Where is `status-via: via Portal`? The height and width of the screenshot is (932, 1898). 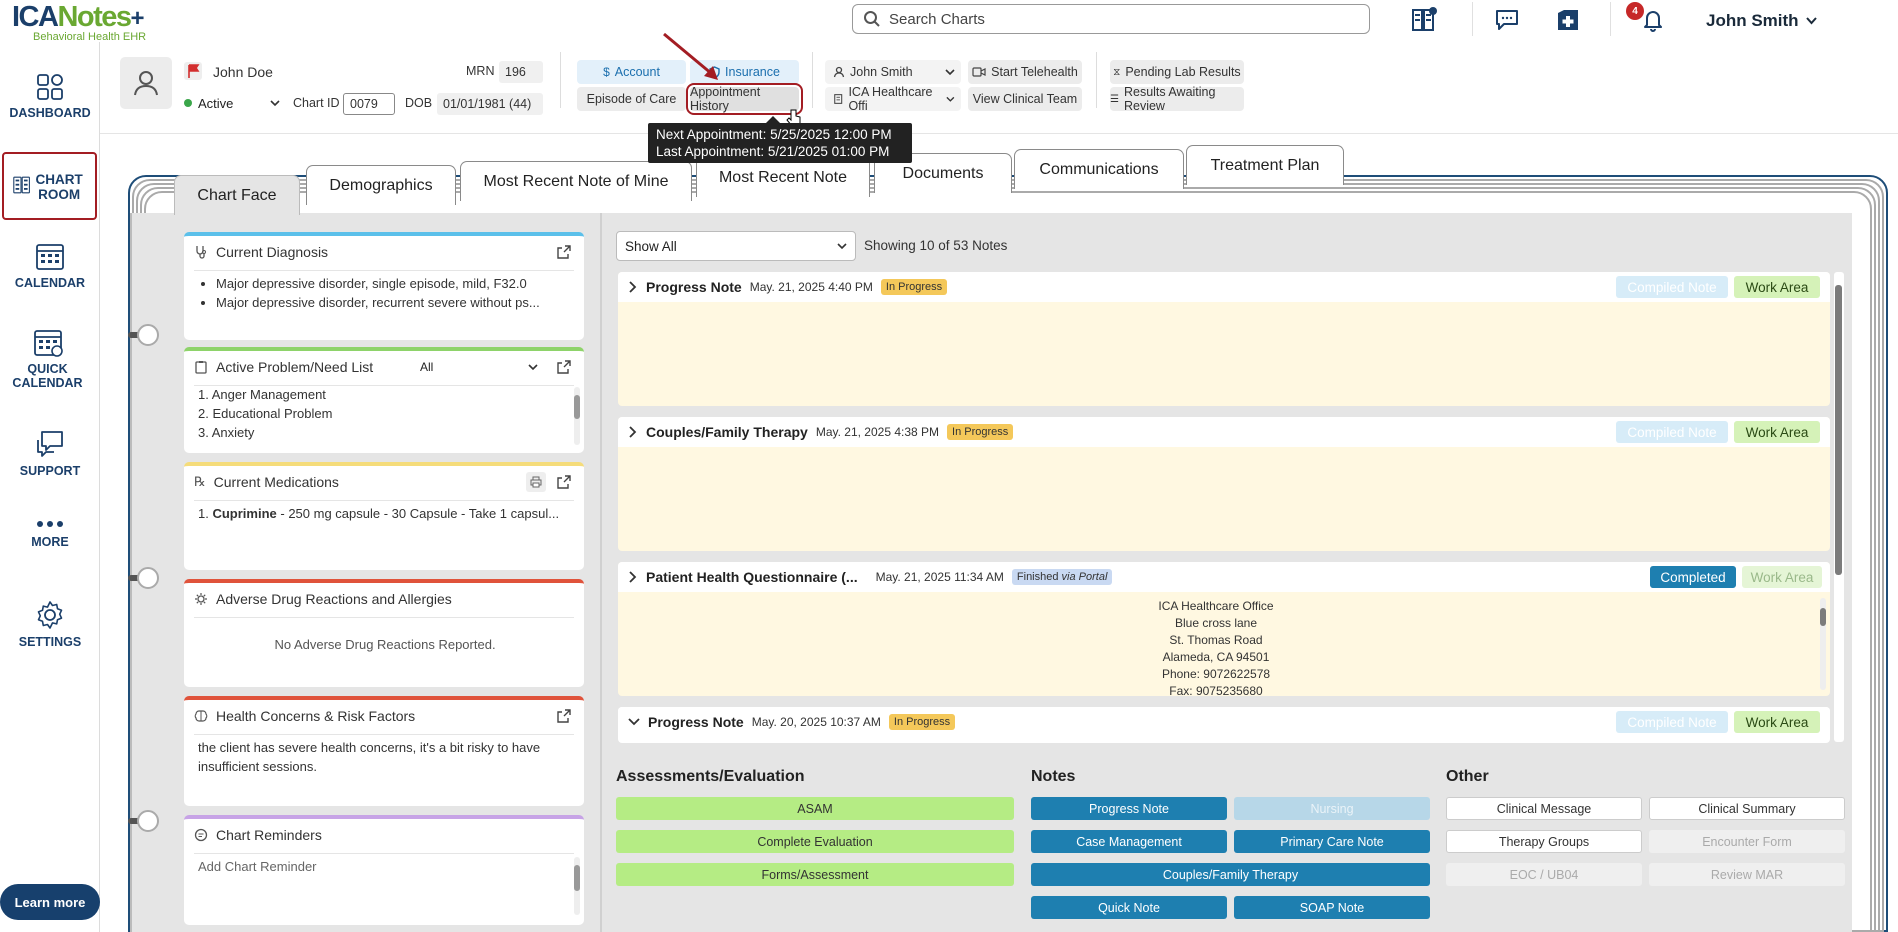 status-via: via Portal is located at coordinates (1084, 577).